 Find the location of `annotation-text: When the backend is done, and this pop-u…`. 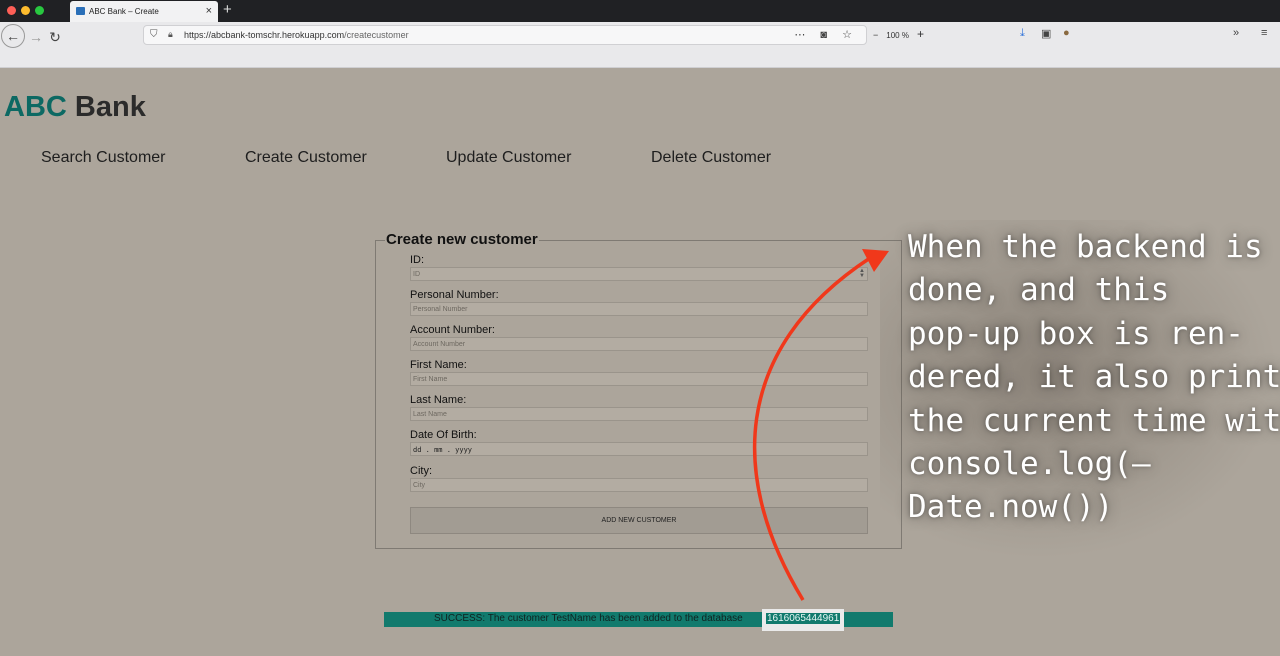

annotation-text: When the backend is done, and this pop-u… is located at coordinates (1094, 377).